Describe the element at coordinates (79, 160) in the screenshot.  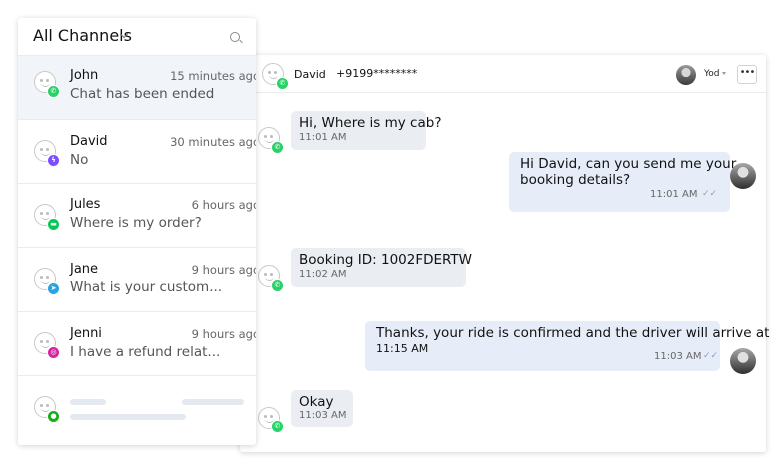
I see `conversation-preview: No` at that location.